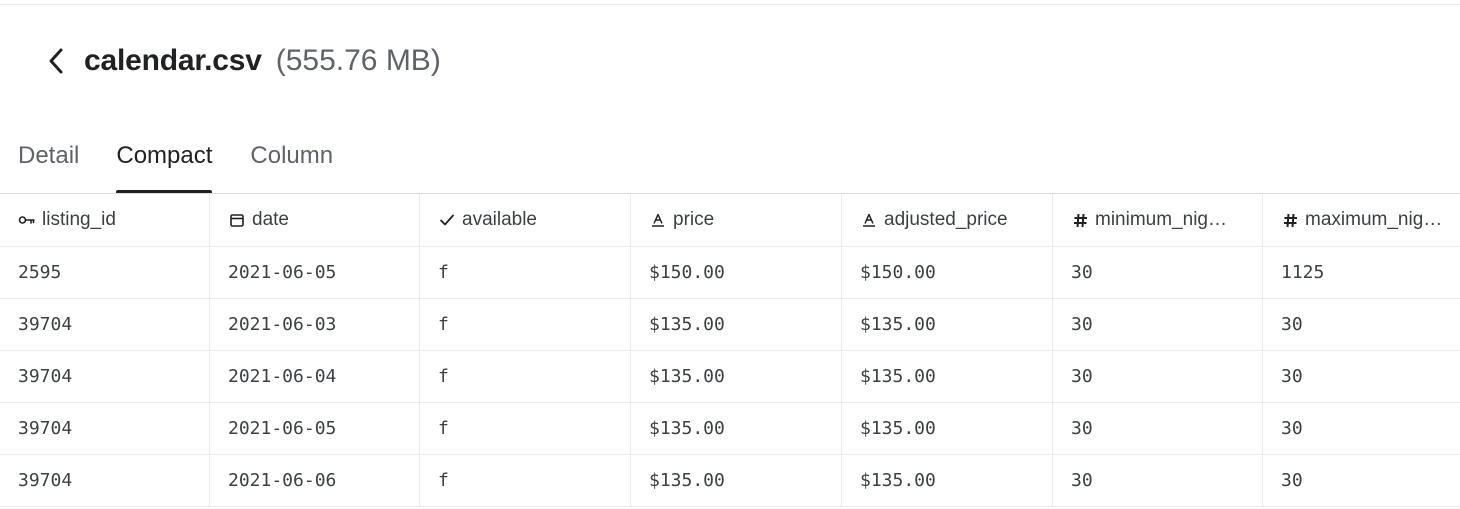 The height and width of the screenshot is (509, 1460). I want to click on column-header-available: available, so click(525, 220).